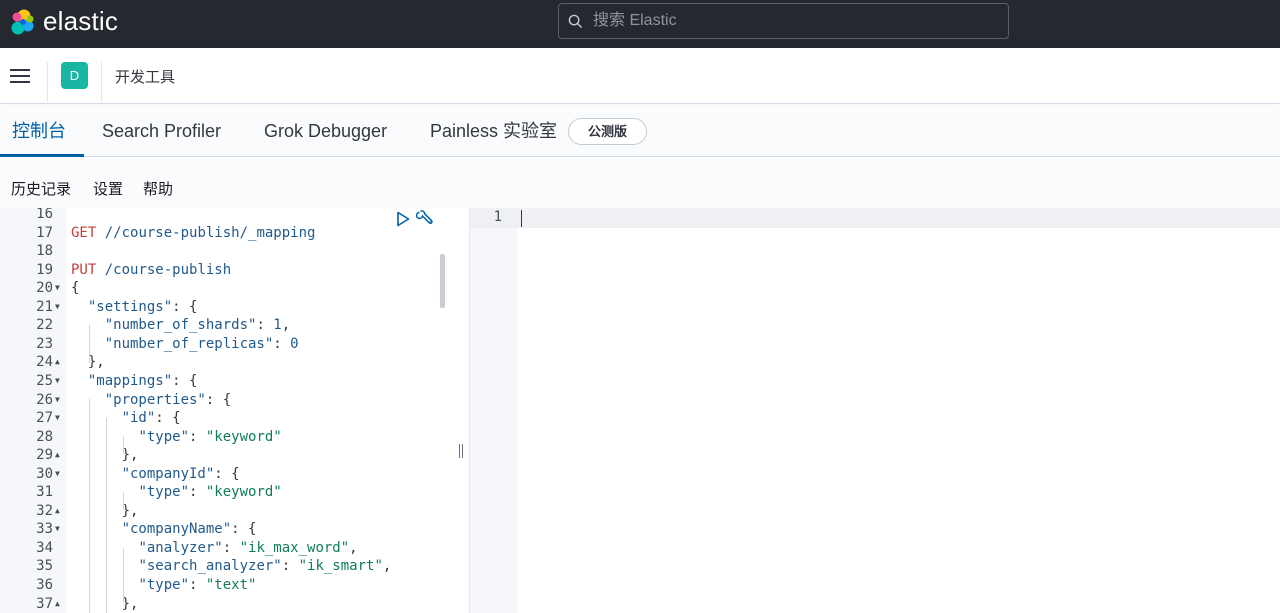 The height and width of the screenshot is (613, 1280). I want to click on active-line-highlight, so click(875, 218).